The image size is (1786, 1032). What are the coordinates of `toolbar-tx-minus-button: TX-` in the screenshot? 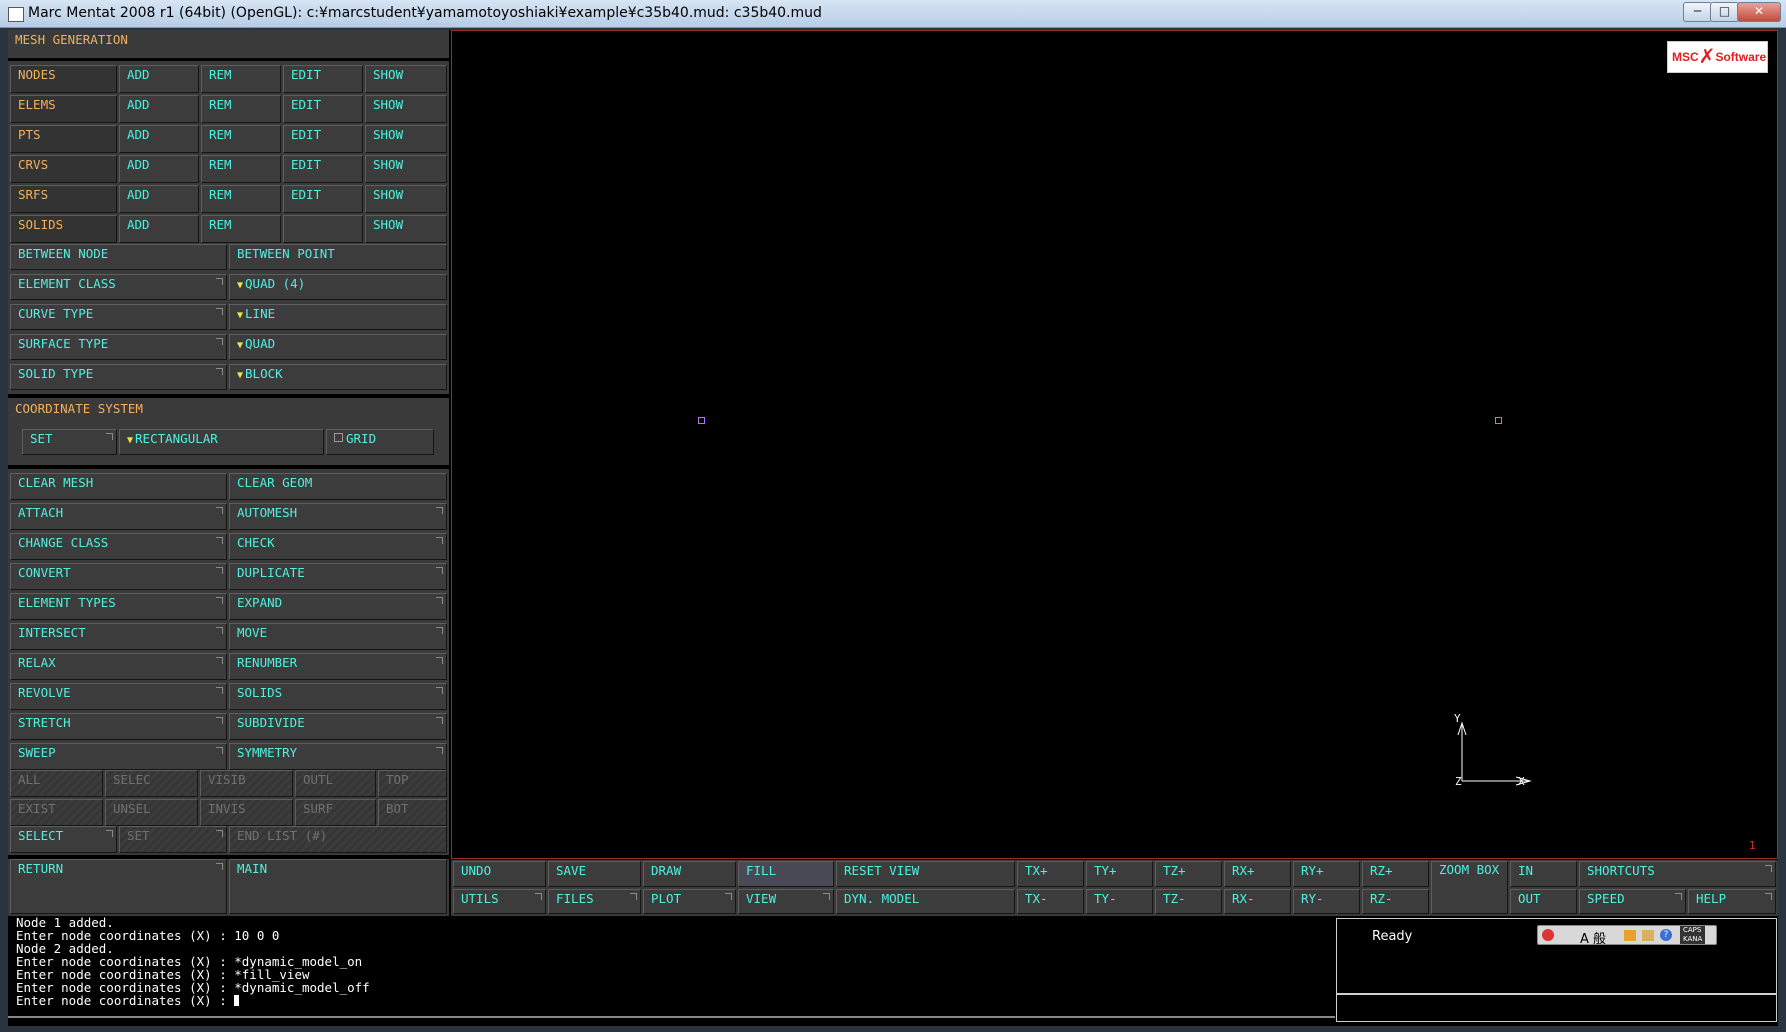 It's located at (1050, 901).